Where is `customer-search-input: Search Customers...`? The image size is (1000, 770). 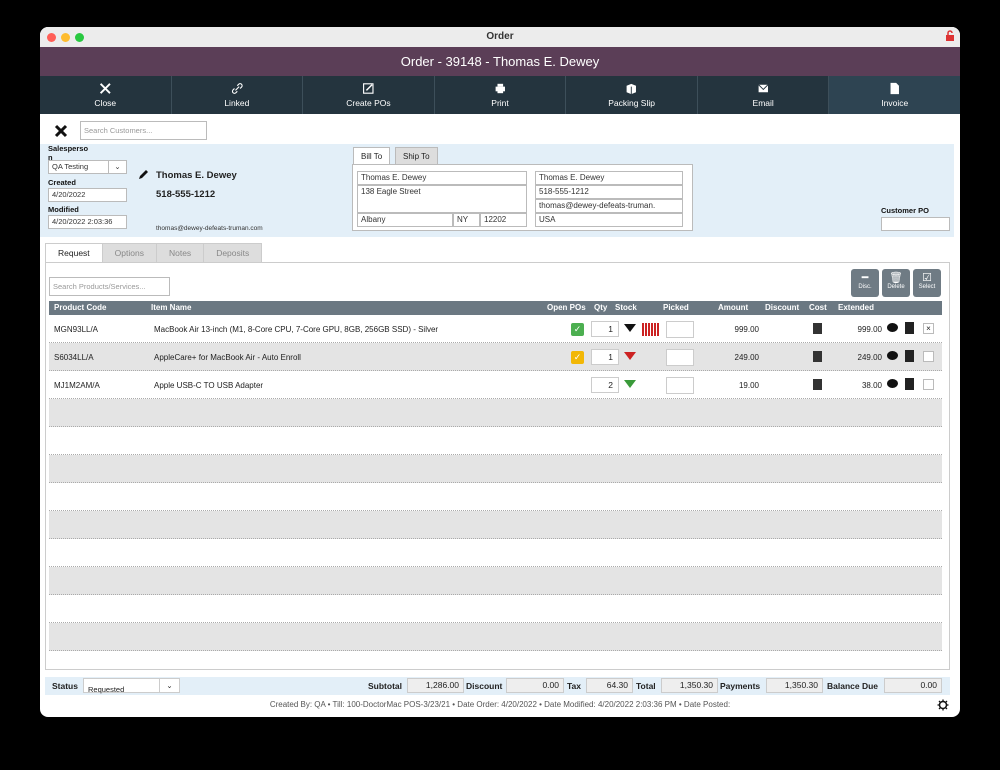
customer-search-input: Search Customers... is located at coordinates (143, 130).